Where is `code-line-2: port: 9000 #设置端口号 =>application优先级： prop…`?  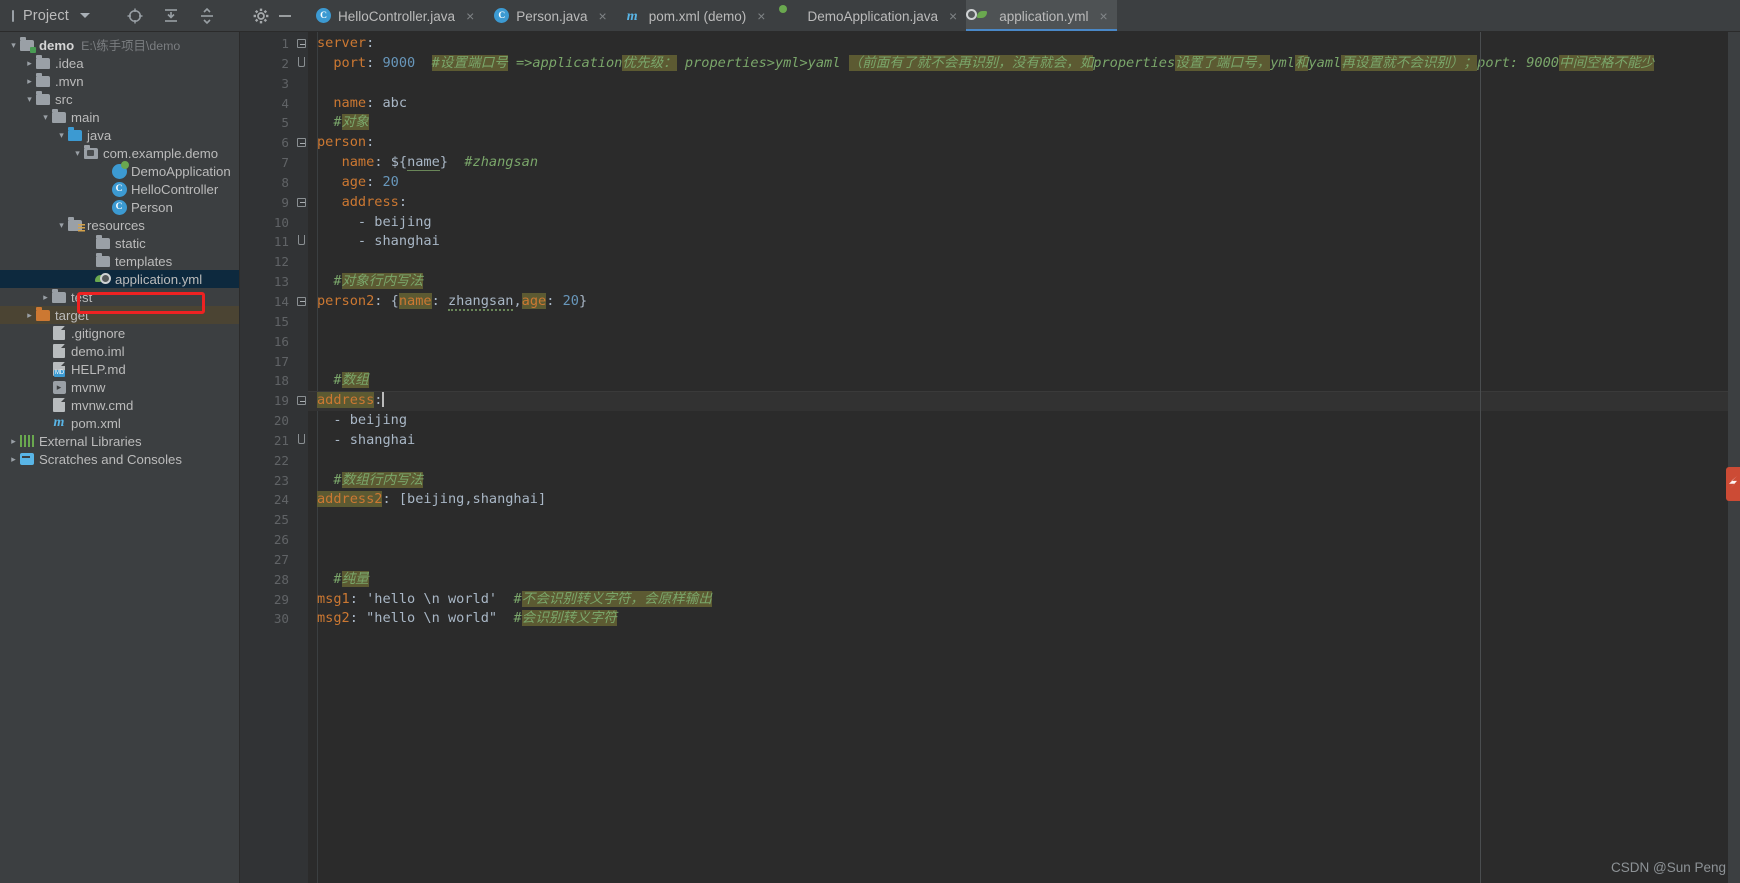 code-line-2: port: 9000 #设置端口号 =>application优先级： prop… is located at coordinates (1018, 64).